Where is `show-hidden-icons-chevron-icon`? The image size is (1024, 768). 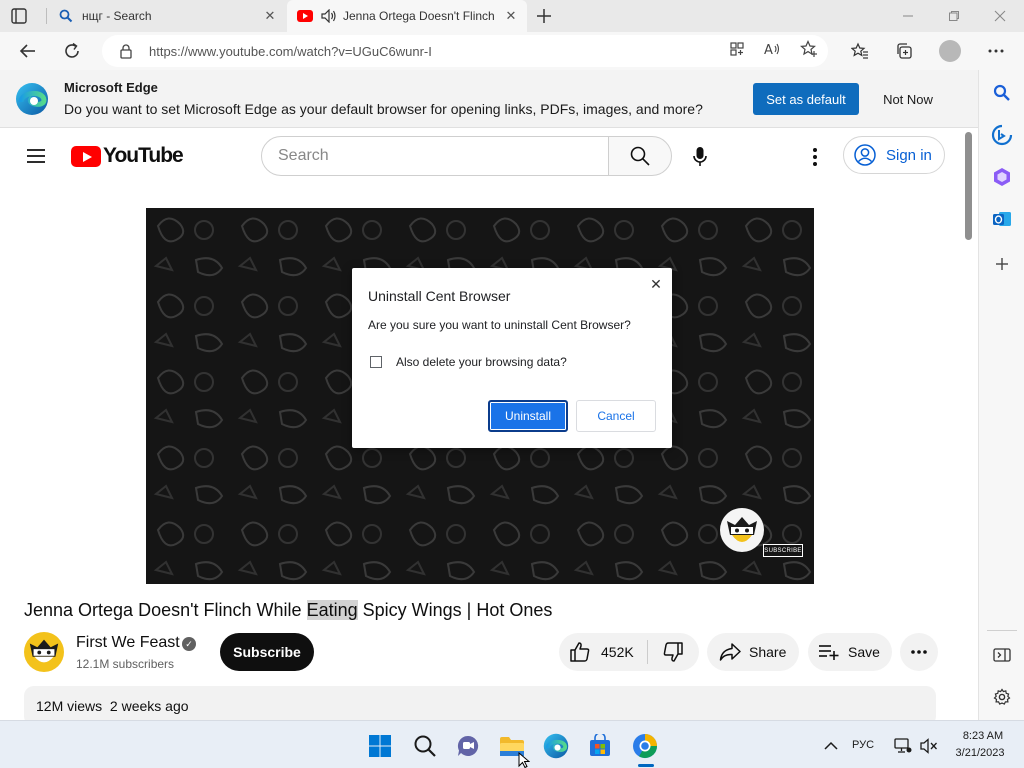 show-hidden-icons-chevron-icon is located at coordinates (831, 746).